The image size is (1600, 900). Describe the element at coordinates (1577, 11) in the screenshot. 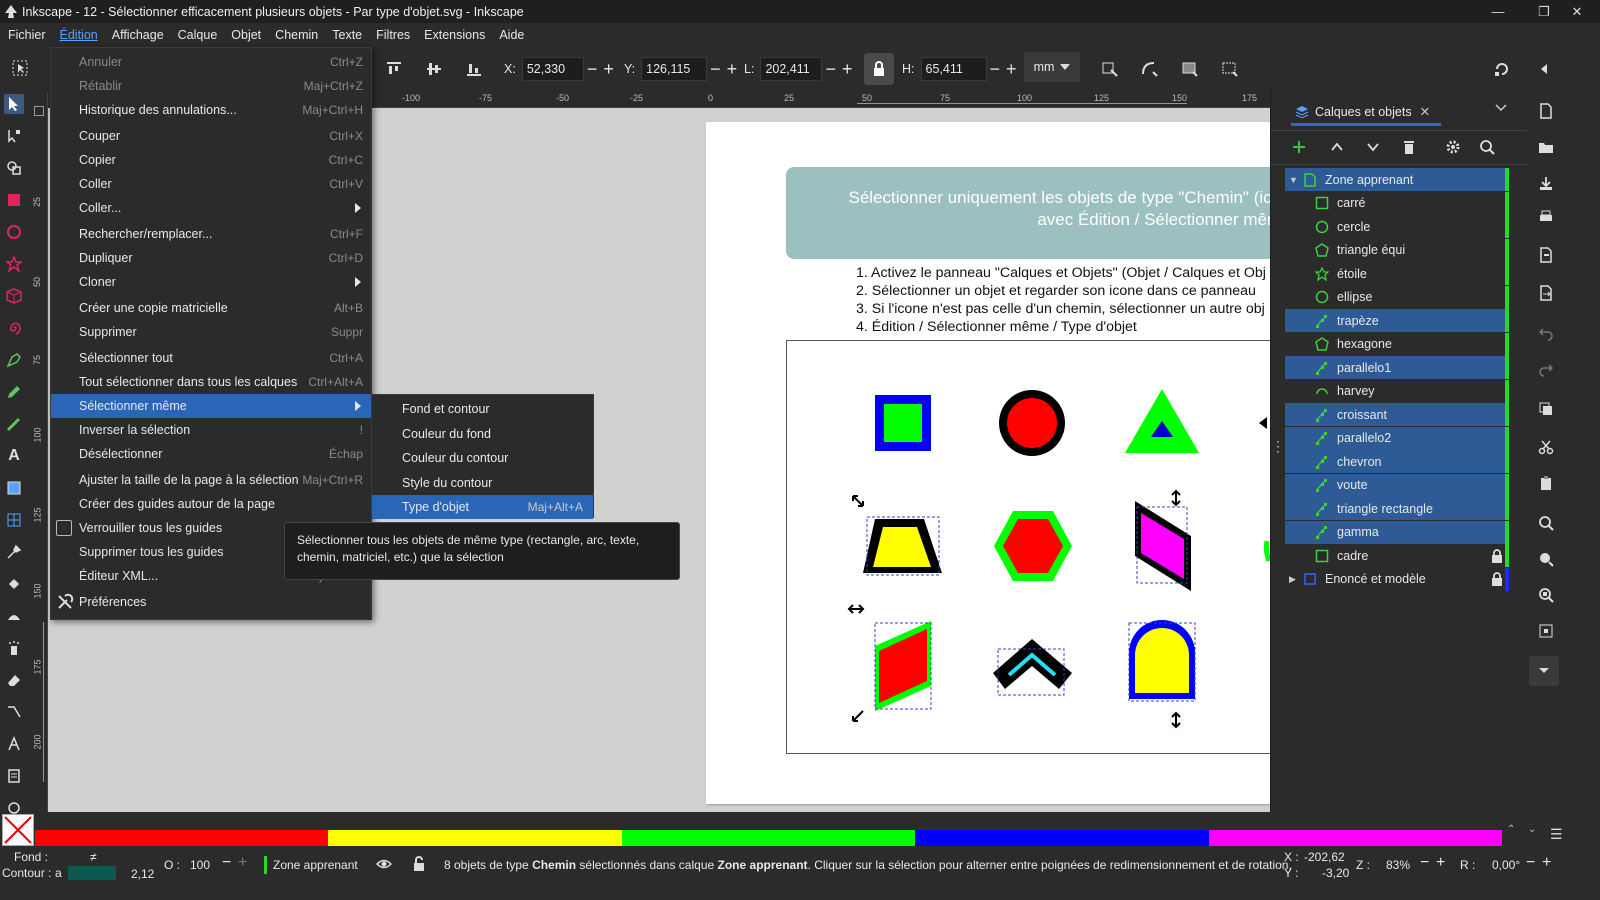

I see `close-window-icon: ✕` at that location.